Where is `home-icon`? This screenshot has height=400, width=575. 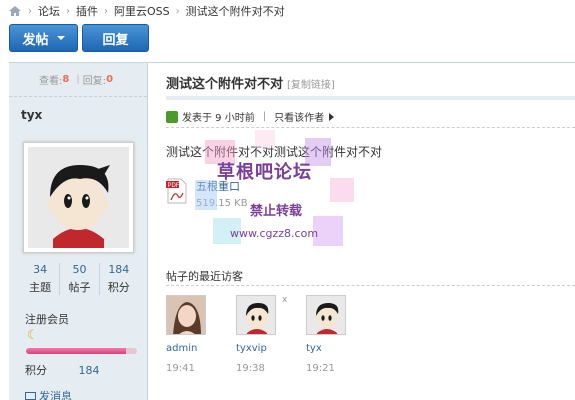
home-icon is located at coordinates (15, 11).